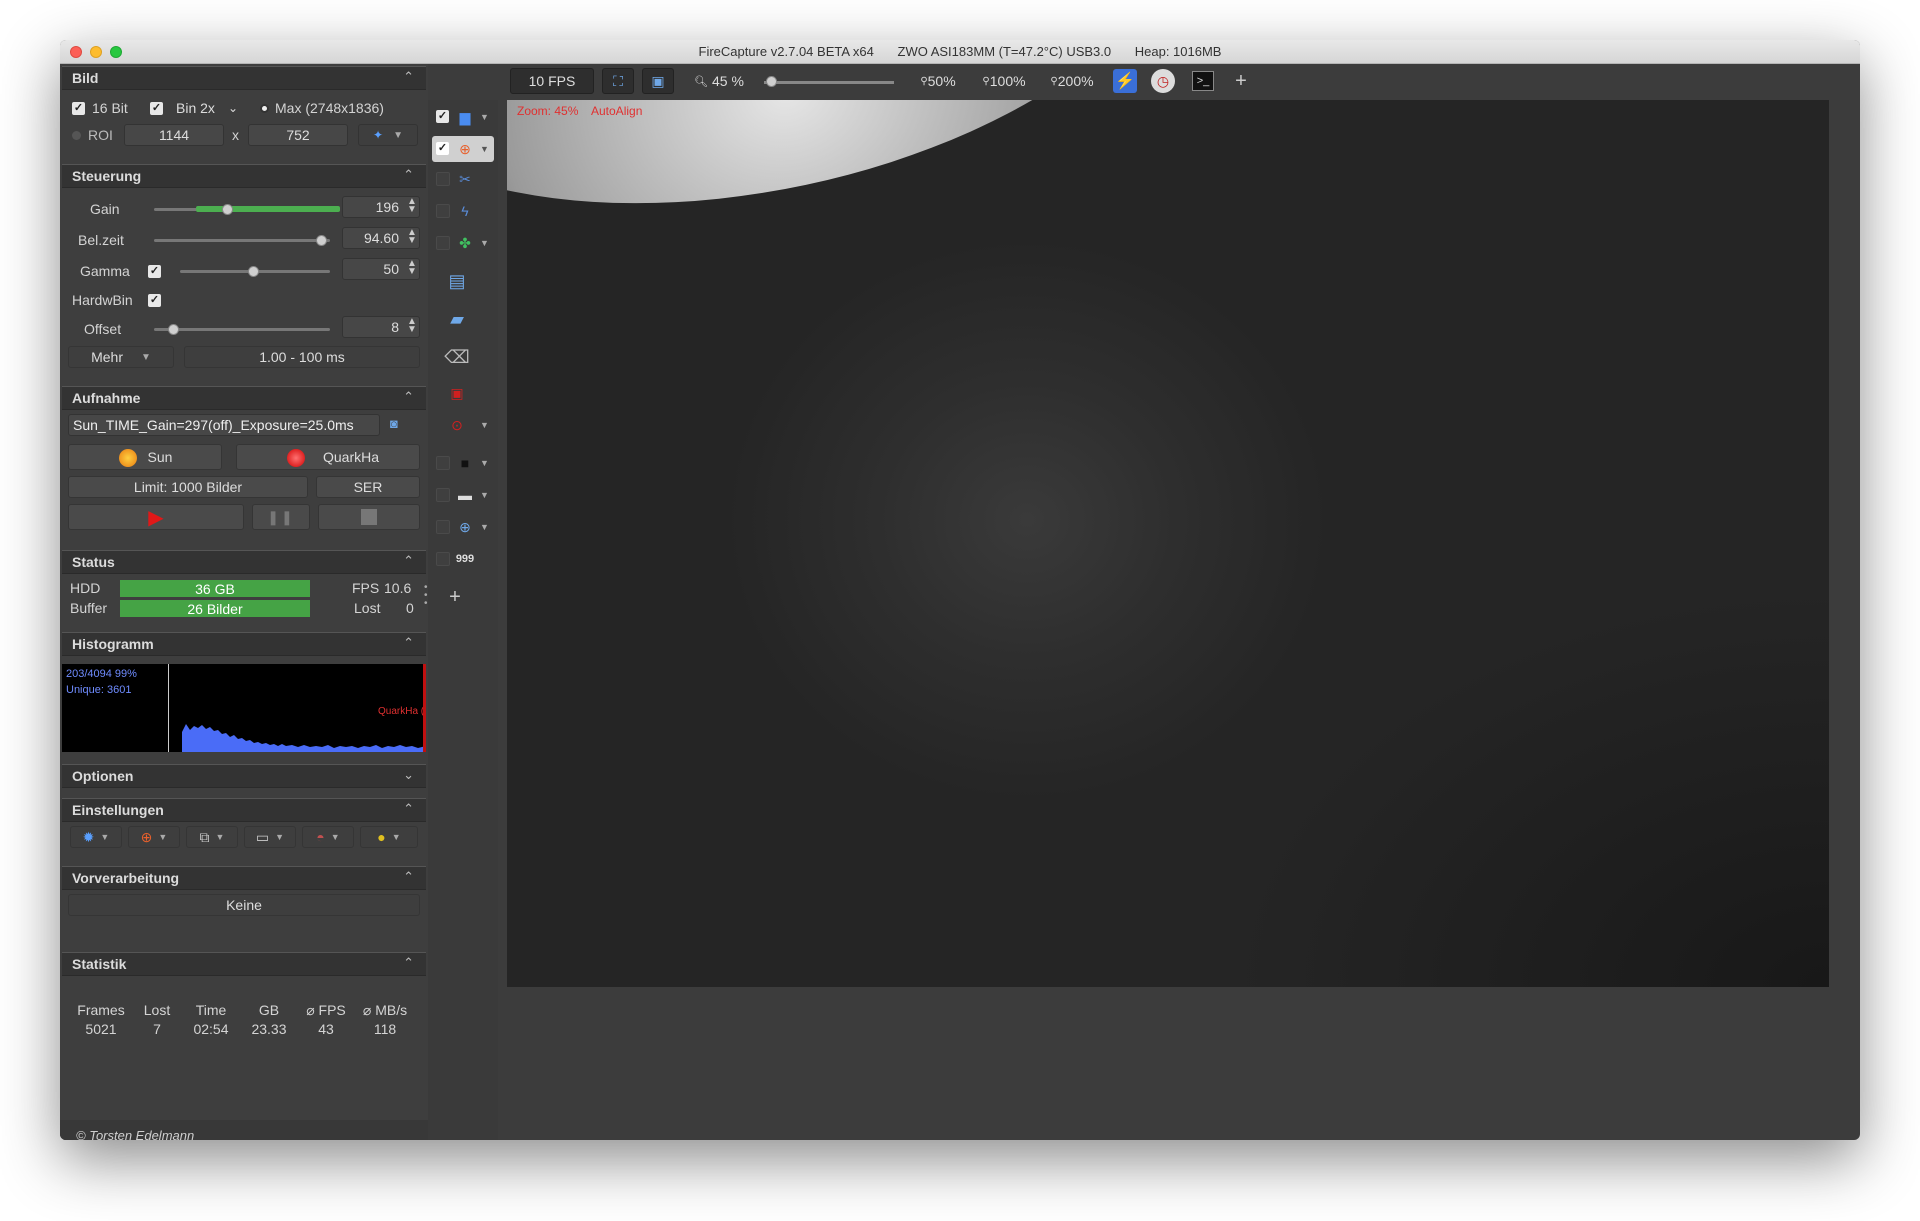 This screenshot has width=1920, height=1221. I want to click on settings-gear-button: ✹ ▼, so click(96, 837).